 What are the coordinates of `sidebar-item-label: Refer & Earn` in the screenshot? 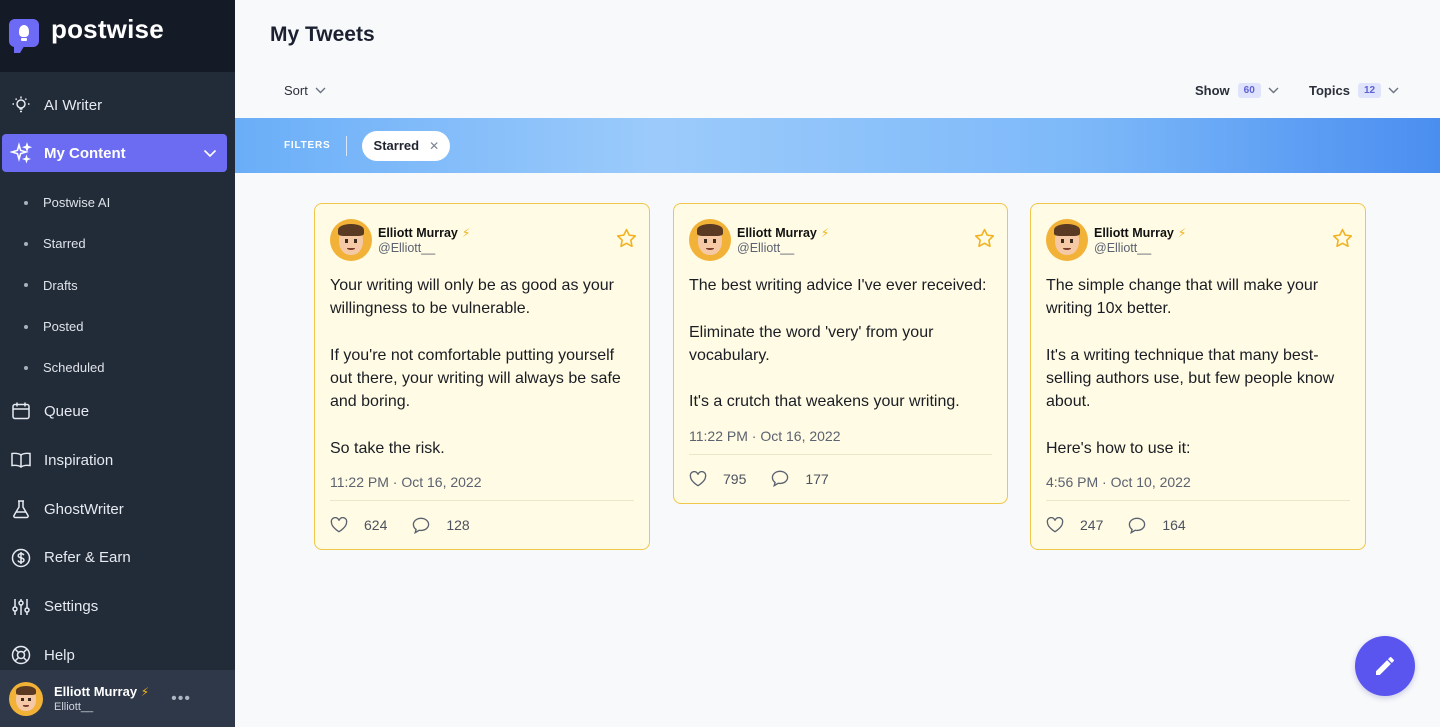 It's located at (87, 558).